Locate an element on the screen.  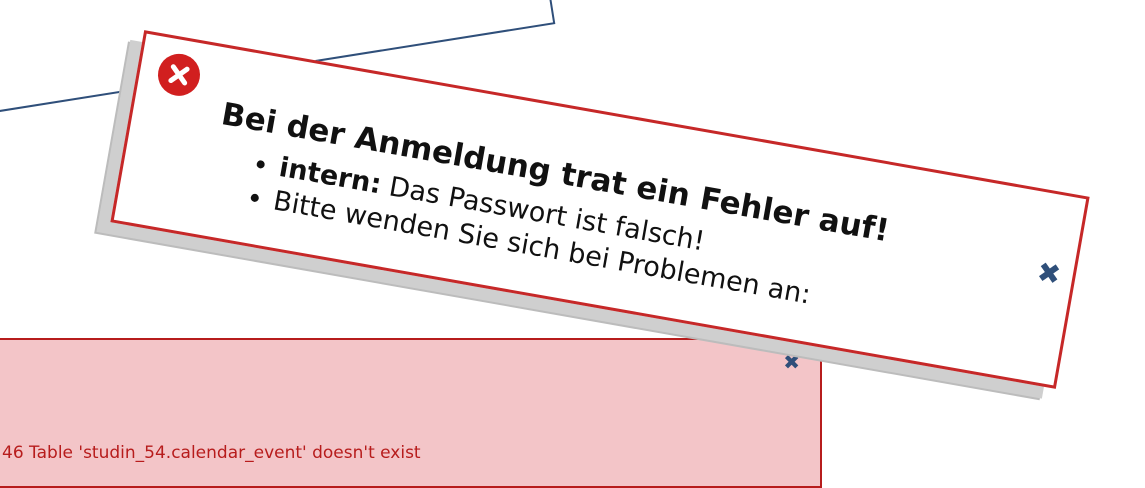
error-x-circle-icon is located at coordinates (179, 75).